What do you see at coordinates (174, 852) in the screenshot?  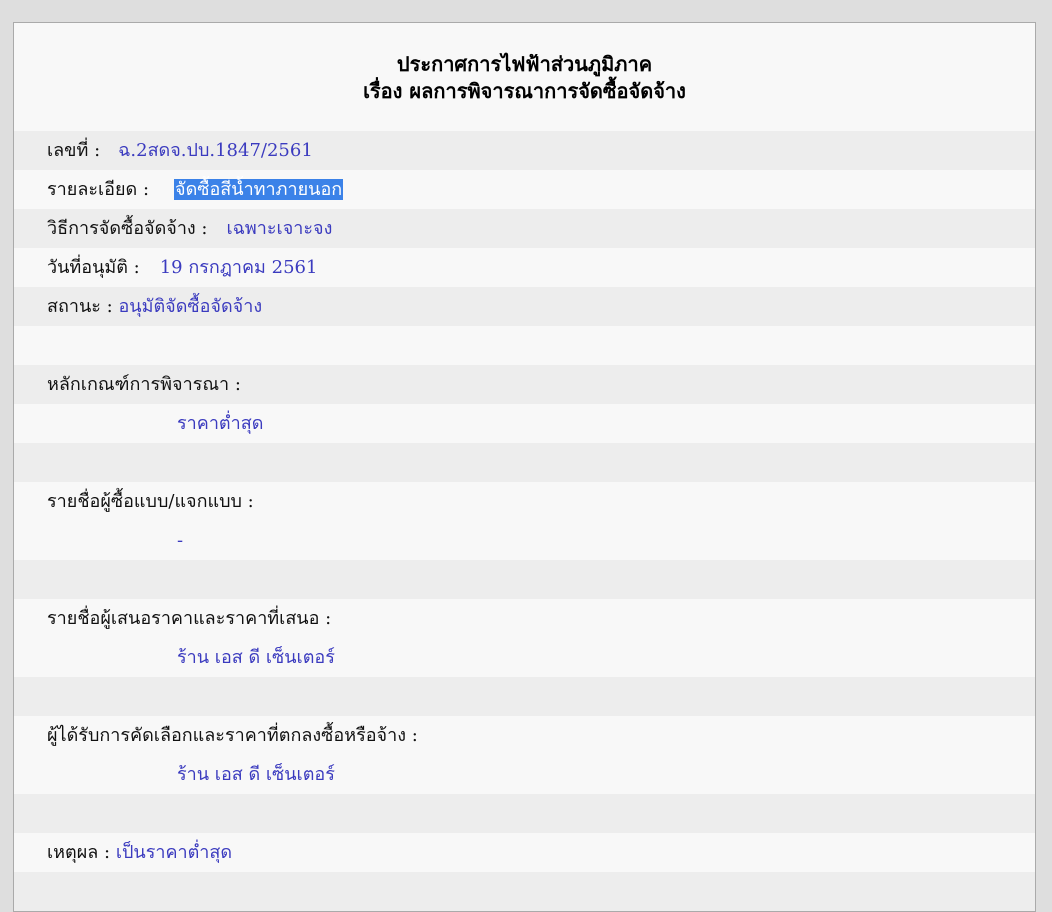 I see `reason-value: เป็นราคาต่ำสุด` at bounding box center [174, 852].